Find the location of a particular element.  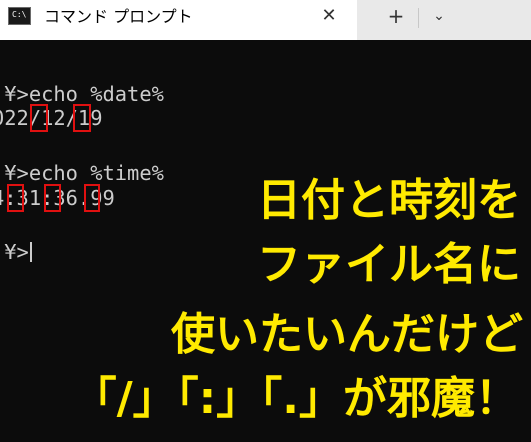

command-prompt-icon: C:\ is located at coordinates (19, 16).